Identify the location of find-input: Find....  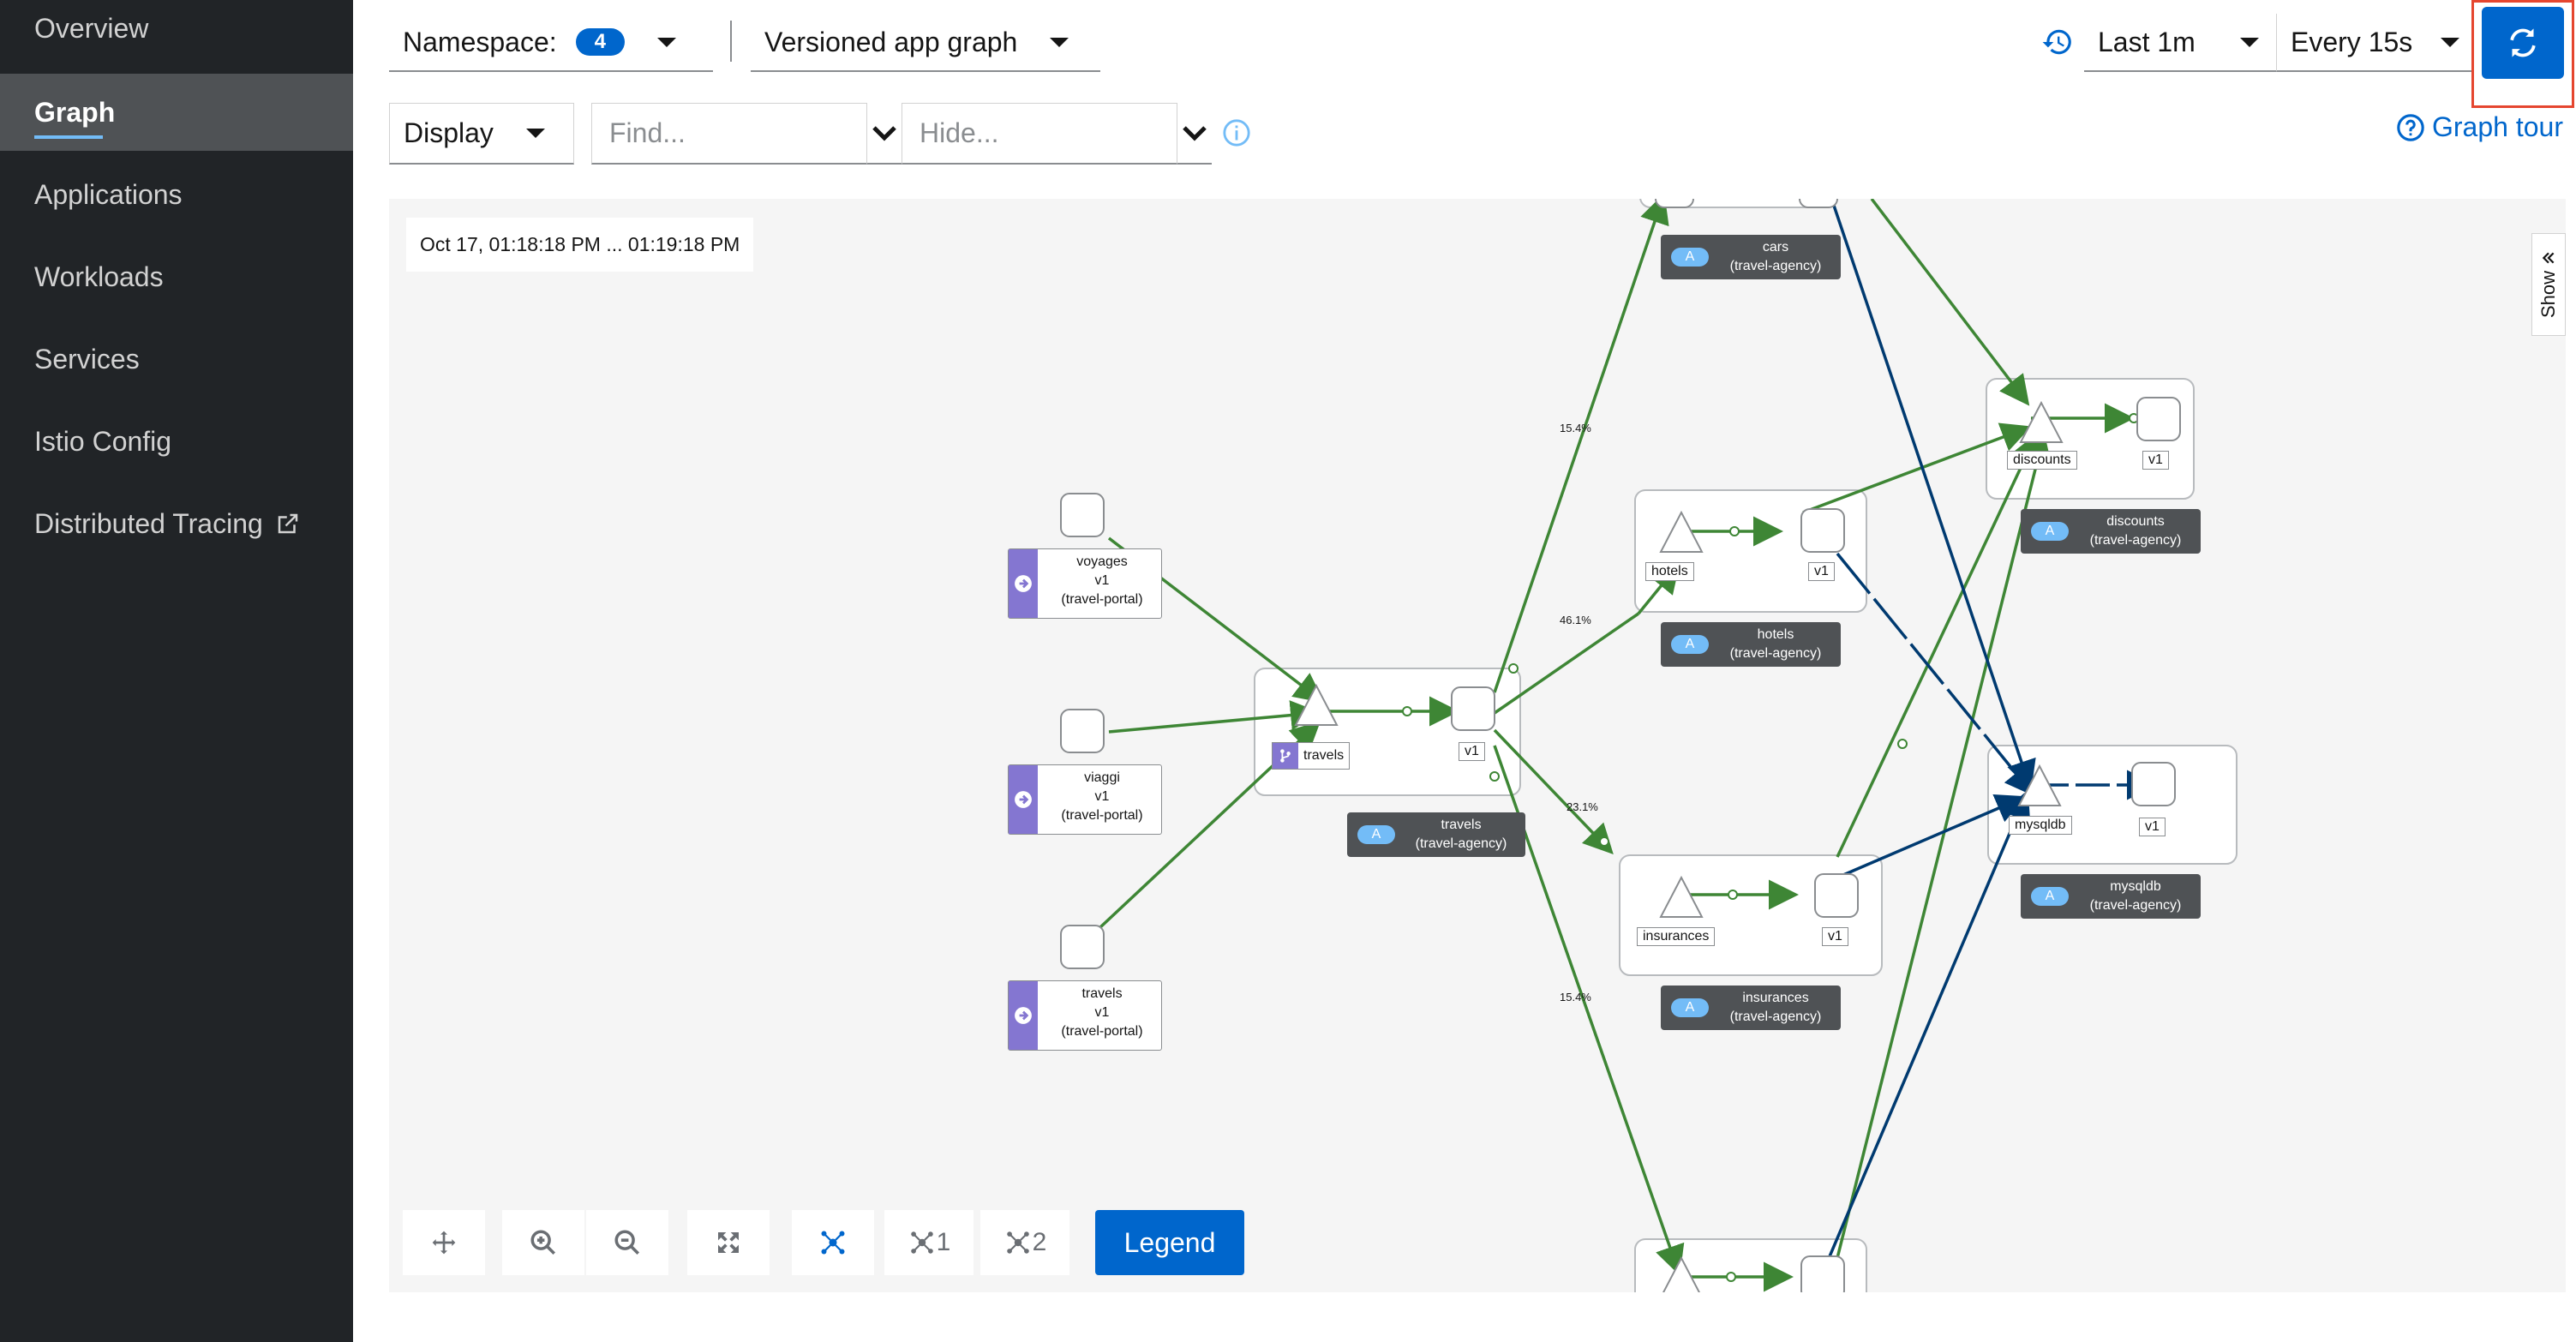
(729, 134).